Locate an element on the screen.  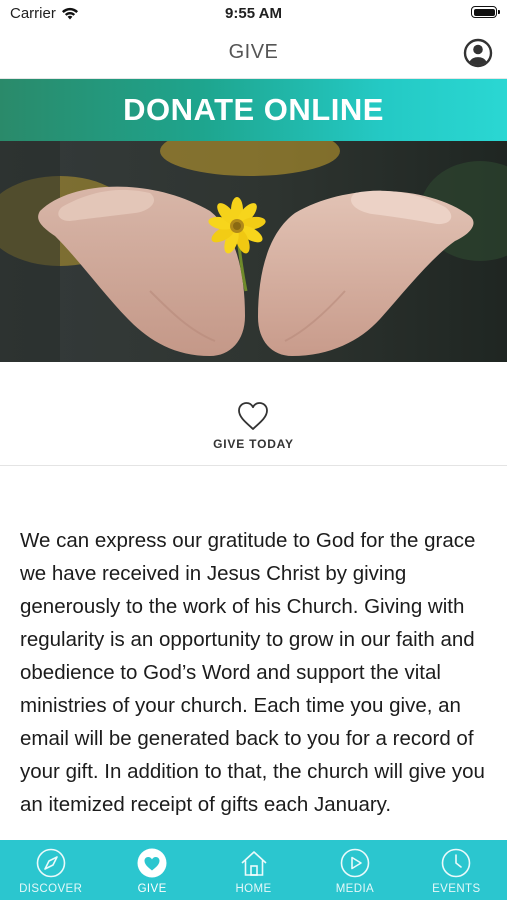
compass-icon is located at coordinates (51, 863).